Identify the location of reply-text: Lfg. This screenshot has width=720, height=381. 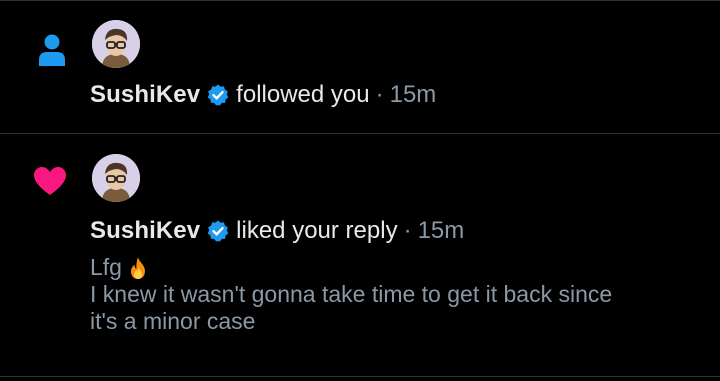
(106, 267).